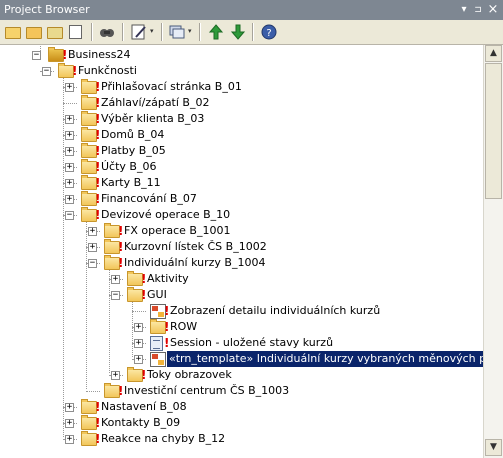 Image resolution: width=503 pixels, height=458 pixels. What do you see at coordinates (13, 32) in the screenshot?
I see `new-project-icon` at bounding box center [13, 32].